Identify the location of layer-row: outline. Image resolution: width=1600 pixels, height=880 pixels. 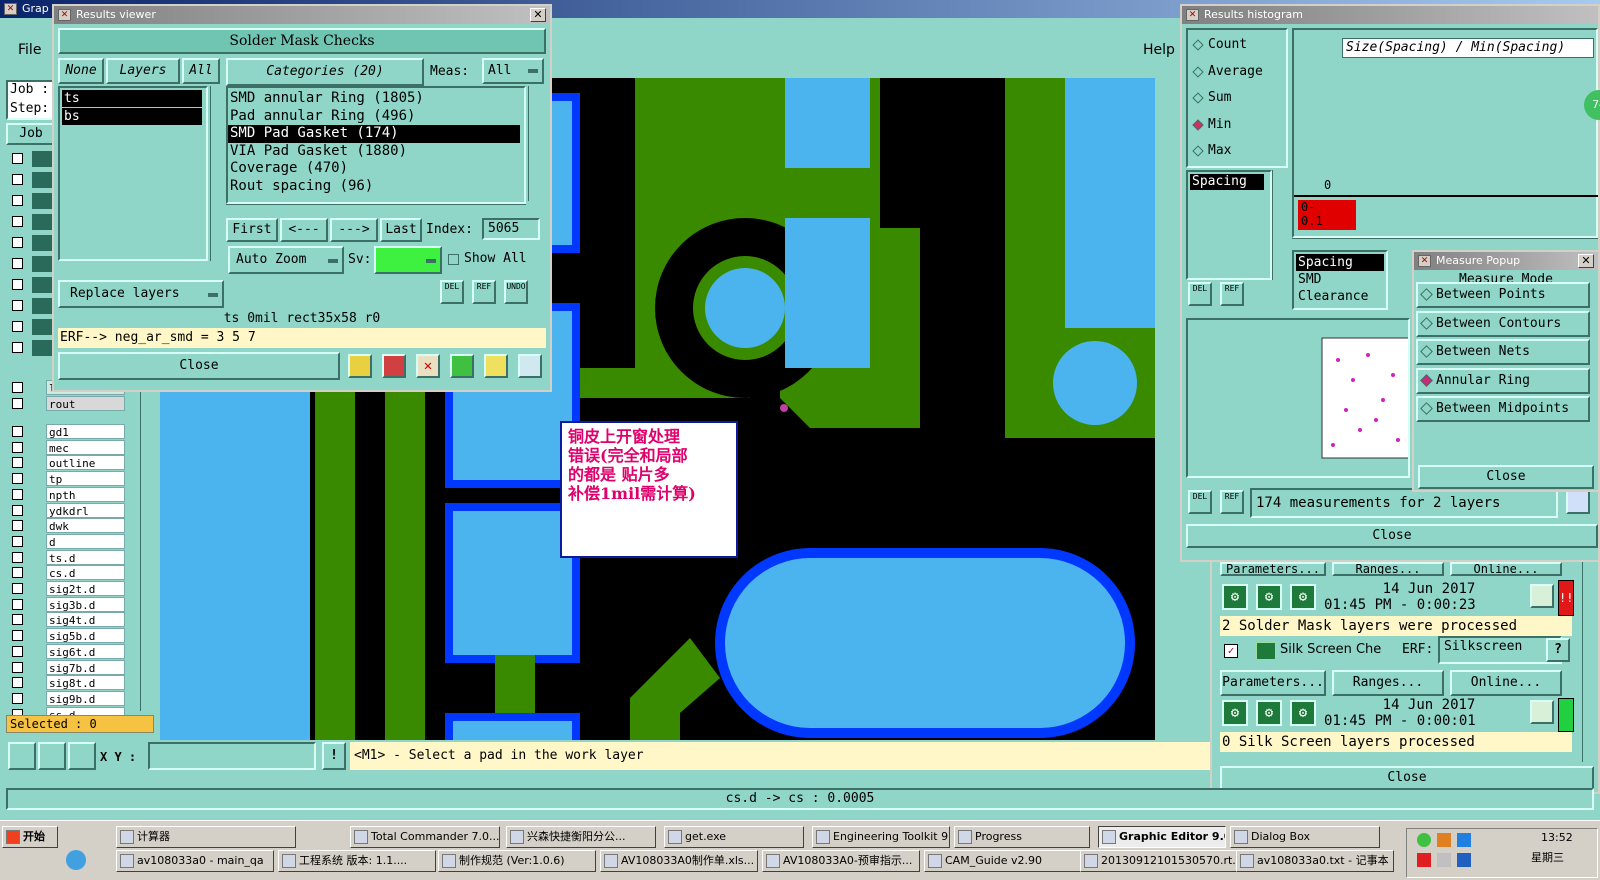
(67, 463).